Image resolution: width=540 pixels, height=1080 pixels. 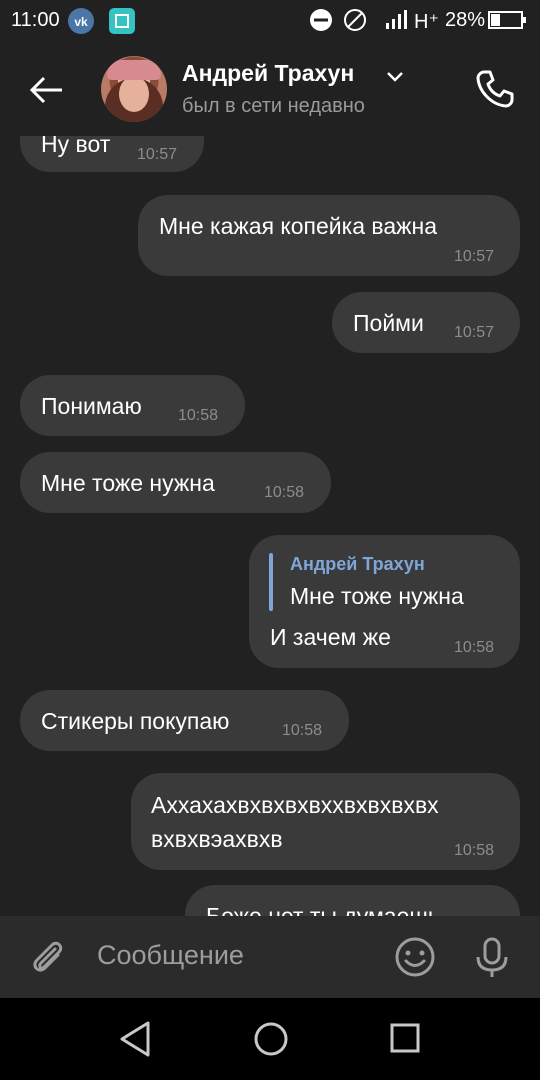 What do you see at coordinates (270, 20) in the screenshot?
I see `status-bar: 11:00 vk H⁺ 28%` at bounding box center [270, 20].